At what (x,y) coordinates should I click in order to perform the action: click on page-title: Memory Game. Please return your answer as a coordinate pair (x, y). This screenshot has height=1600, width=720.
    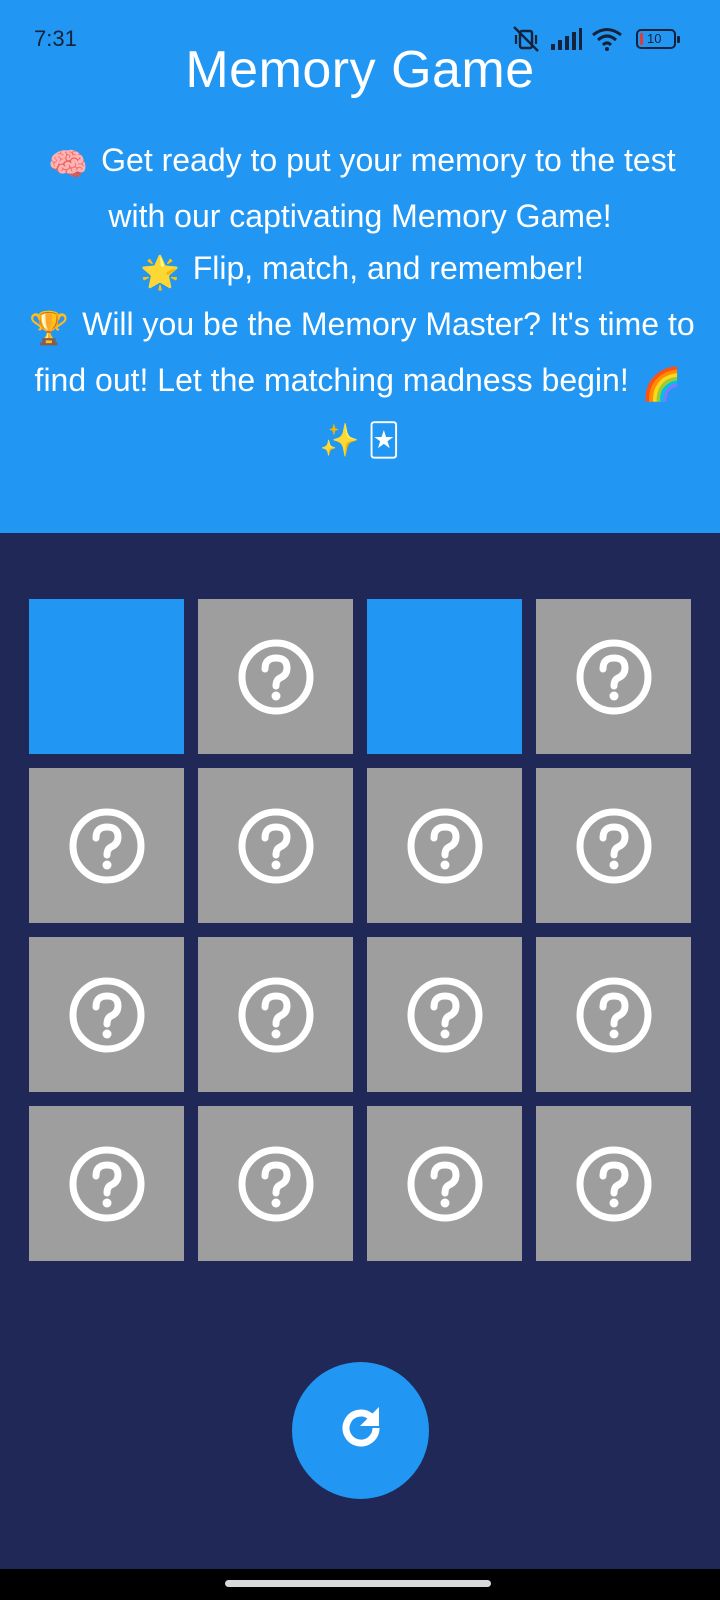
    Looking at the image, I should click on (360, 70).